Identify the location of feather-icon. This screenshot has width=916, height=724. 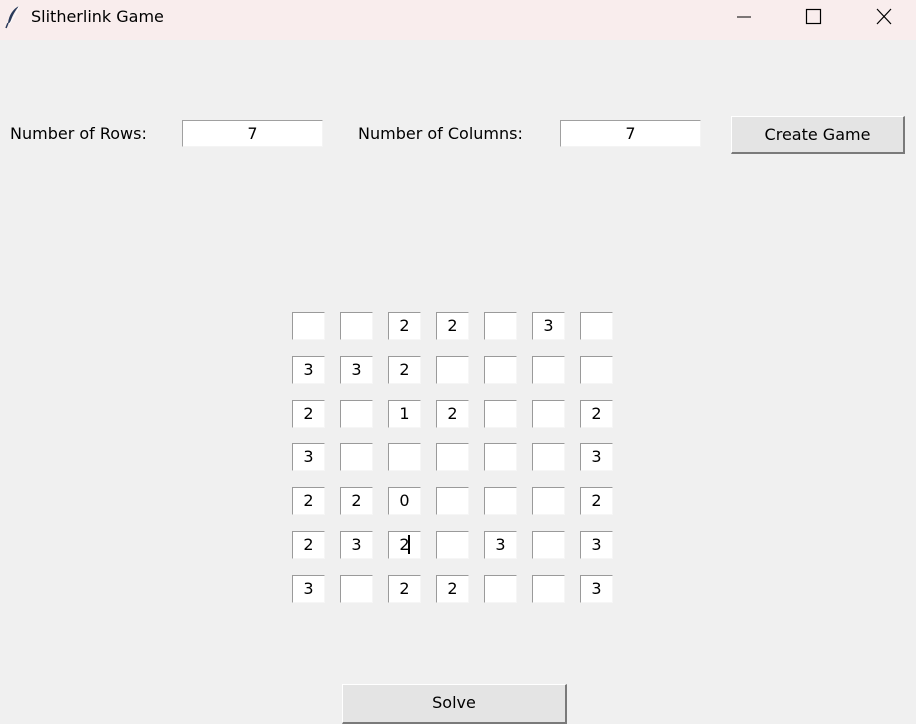
(14, 17).